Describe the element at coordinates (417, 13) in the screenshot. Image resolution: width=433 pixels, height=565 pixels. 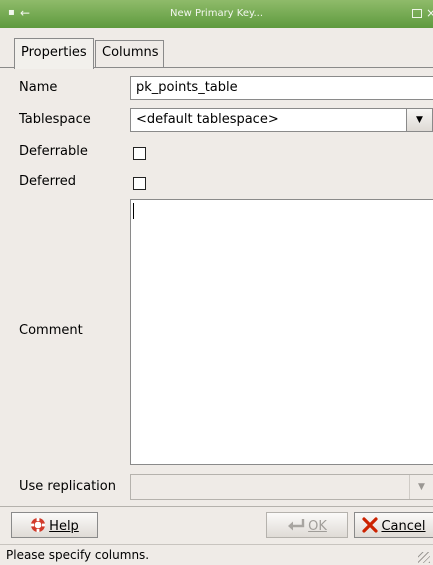
I see `maximize-icon` at that location.